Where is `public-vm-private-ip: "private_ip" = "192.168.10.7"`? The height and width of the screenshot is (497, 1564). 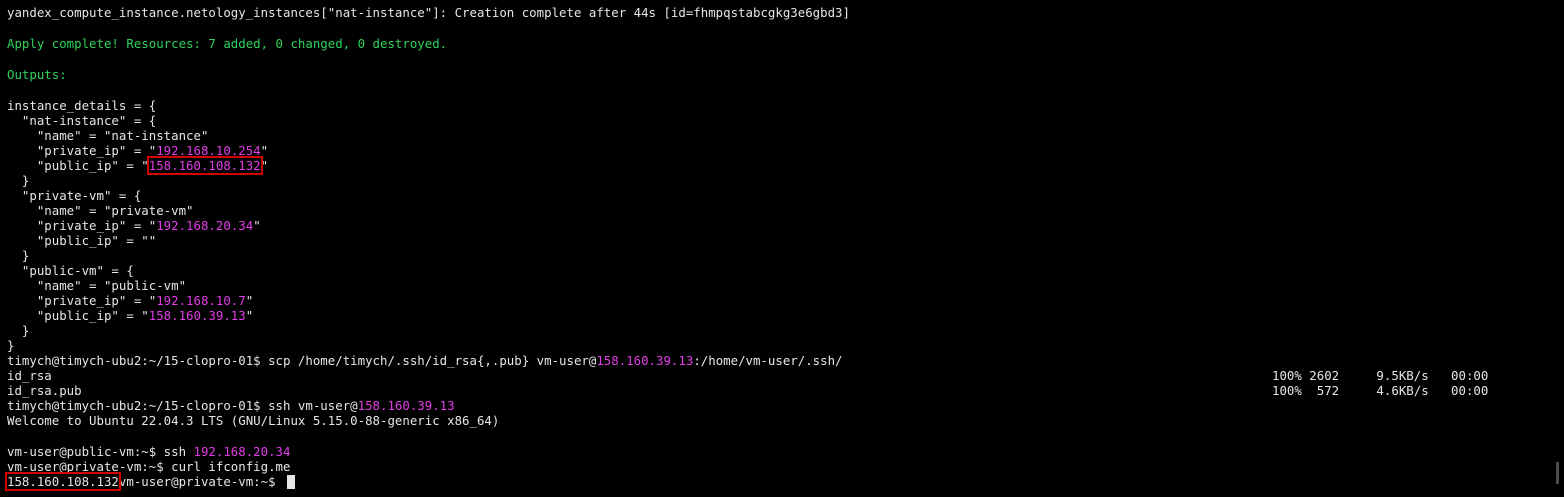 public-vm-private-ip: "private_ip" = "192.168.10.7" is located at coordinates (130, 300).